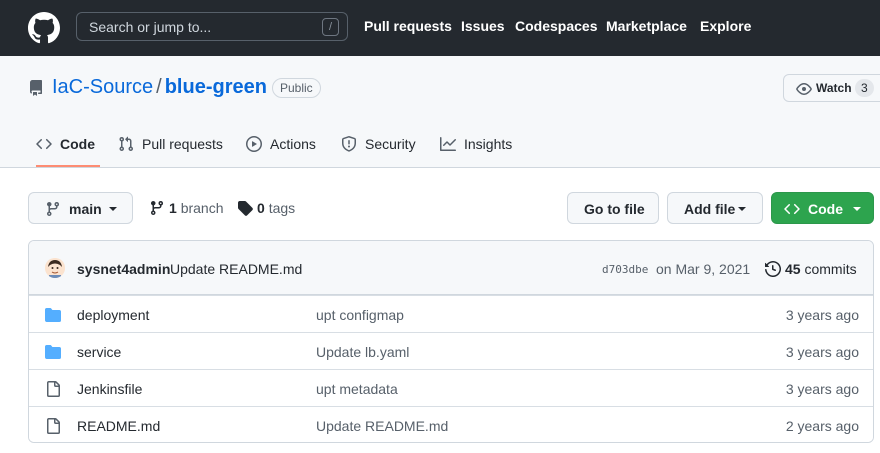 The height and width of the screenshot is (453, 880). Describe the element at coordinates (448, 144) in the screenshot. I see `graph-icon` at that location.